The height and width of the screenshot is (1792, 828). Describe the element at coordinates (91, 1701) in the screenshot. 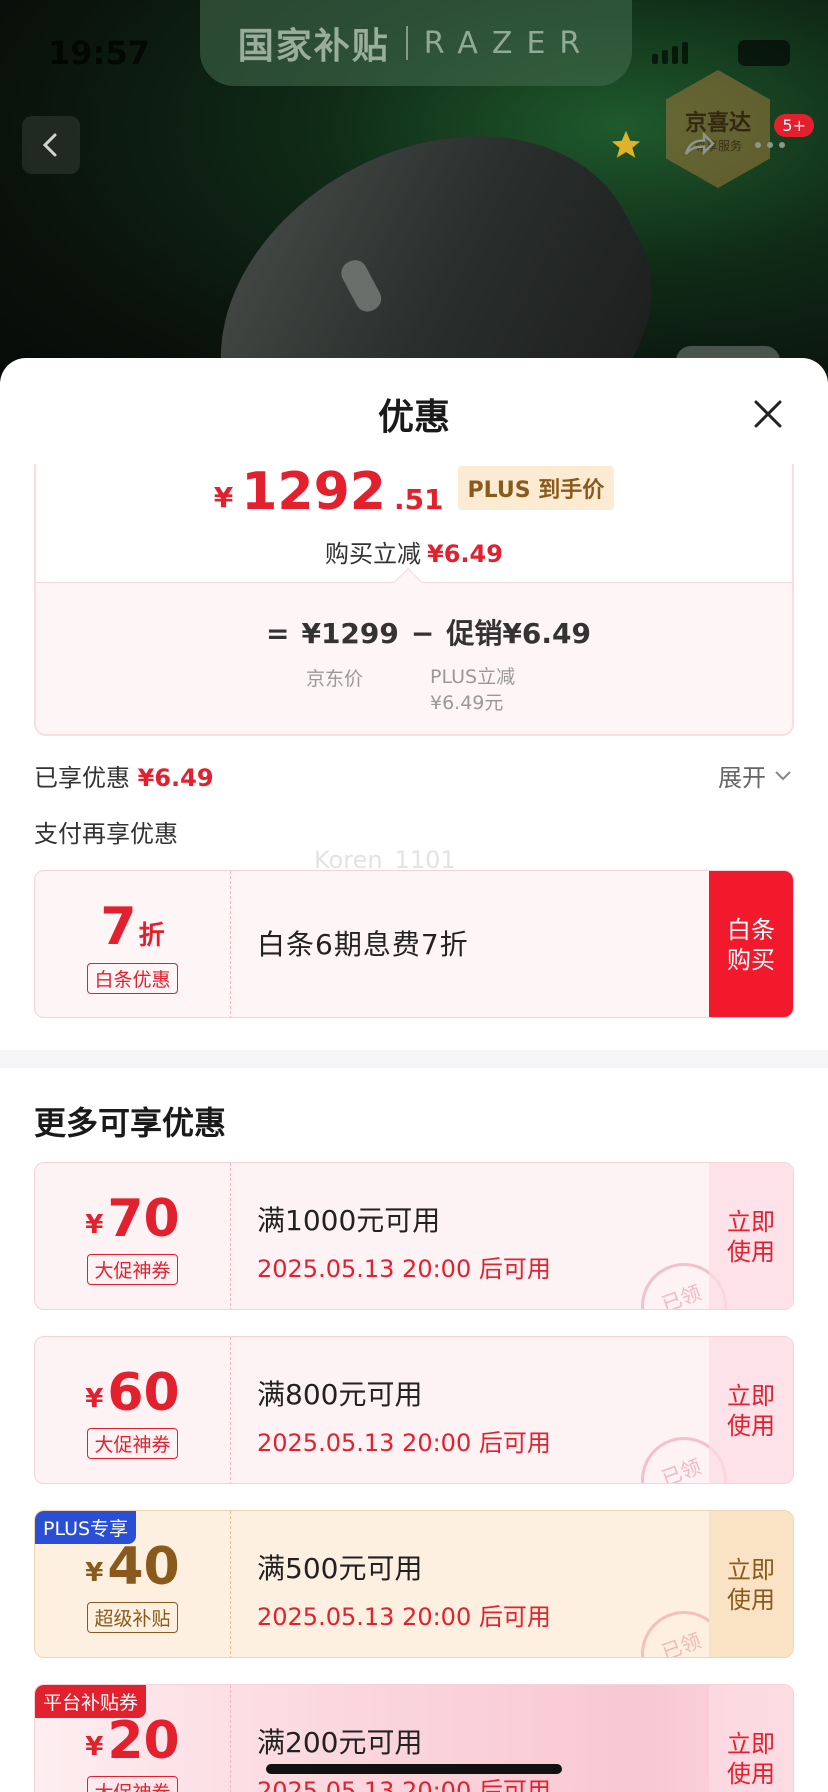

I see `platform-subsidy-tag: 平台补贴券` at that location.